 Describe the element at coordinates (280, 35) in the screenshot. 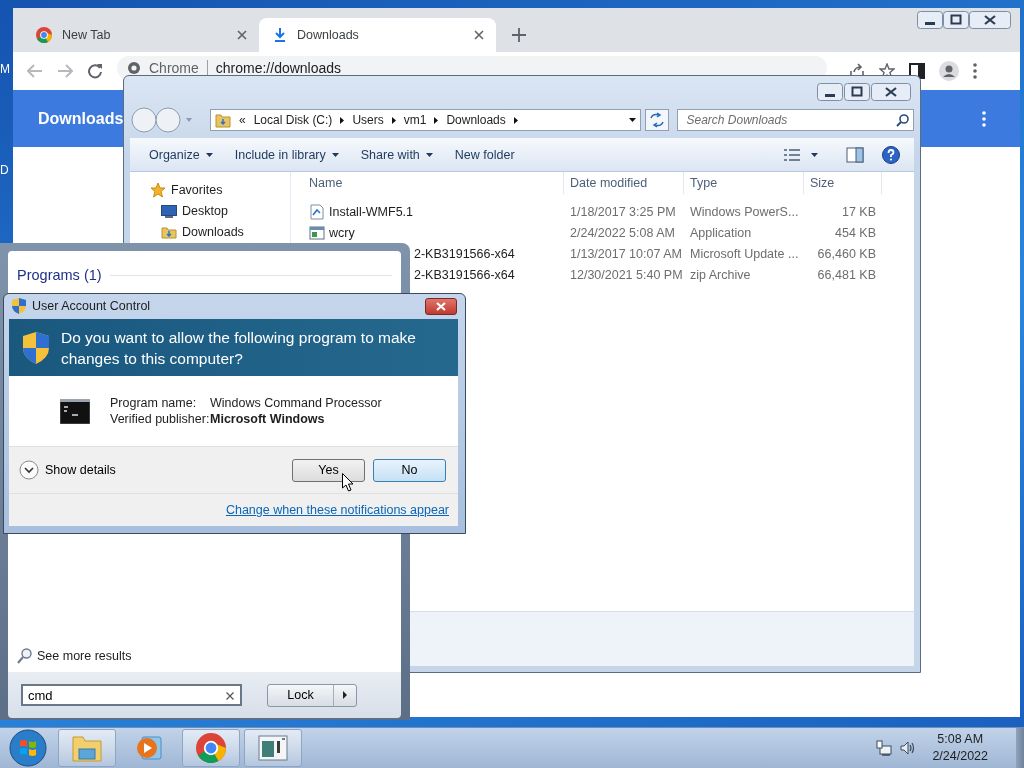

I see `download-icon` at that location.